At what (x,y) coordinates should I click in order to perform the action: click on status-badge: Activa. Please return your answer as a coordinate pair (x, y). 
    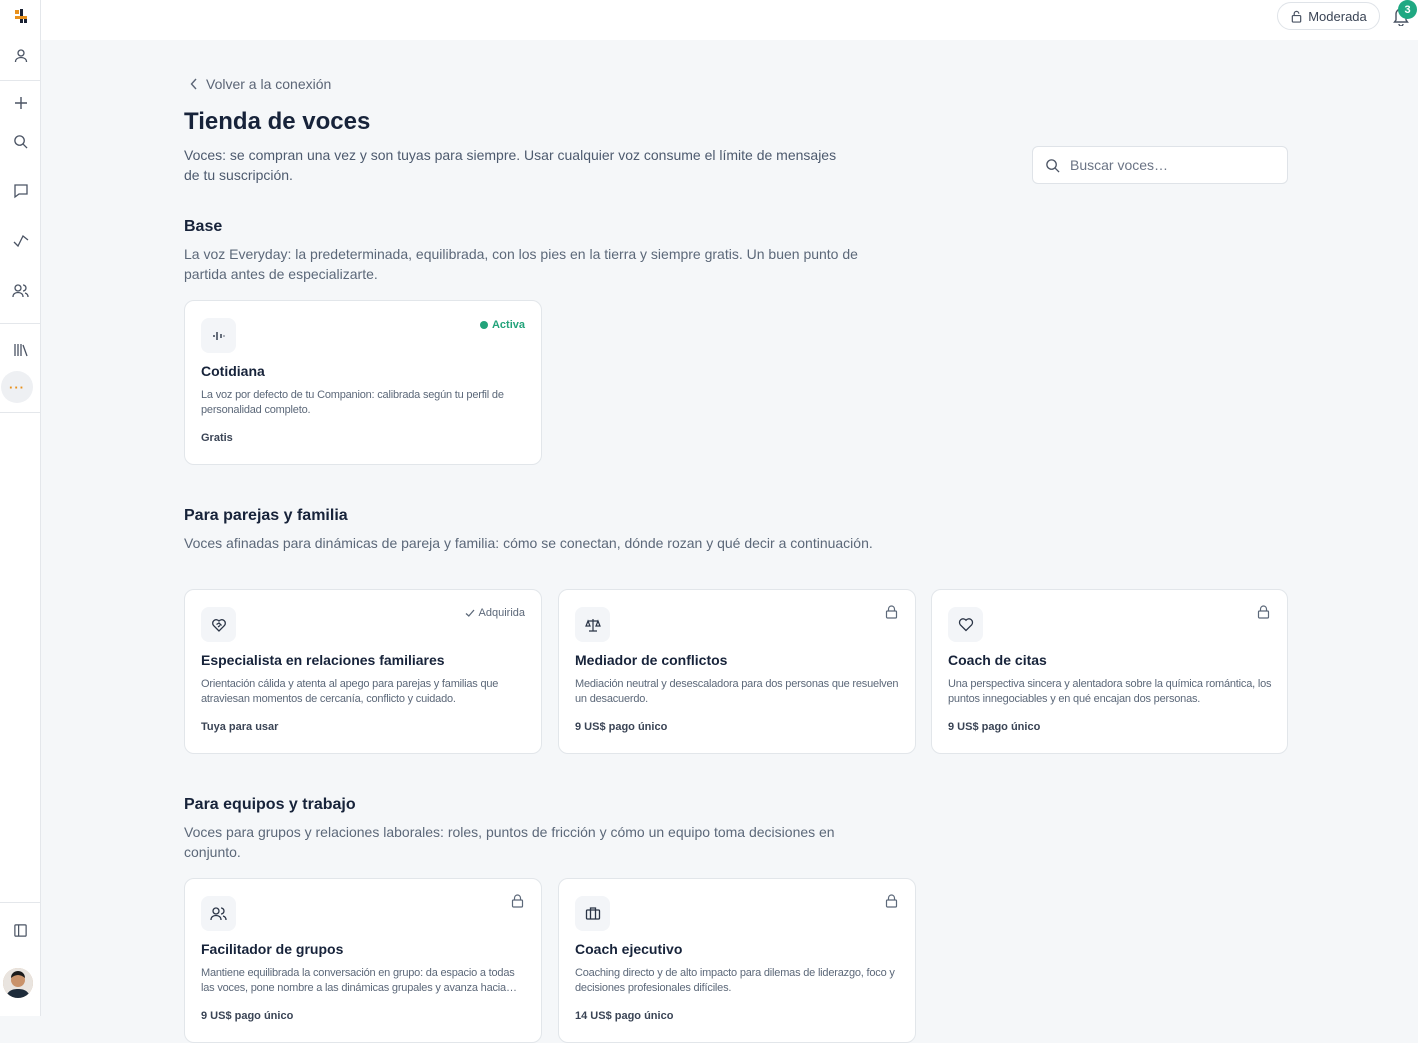
    Looking at the image, I should click on (502, 325).